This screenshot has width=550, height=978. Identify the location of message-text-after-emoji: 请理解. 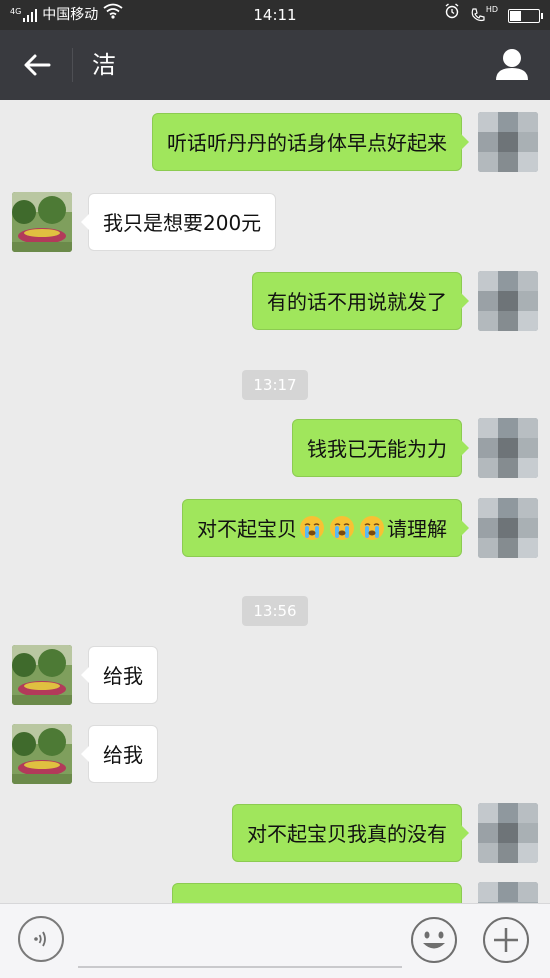
(417, 529).